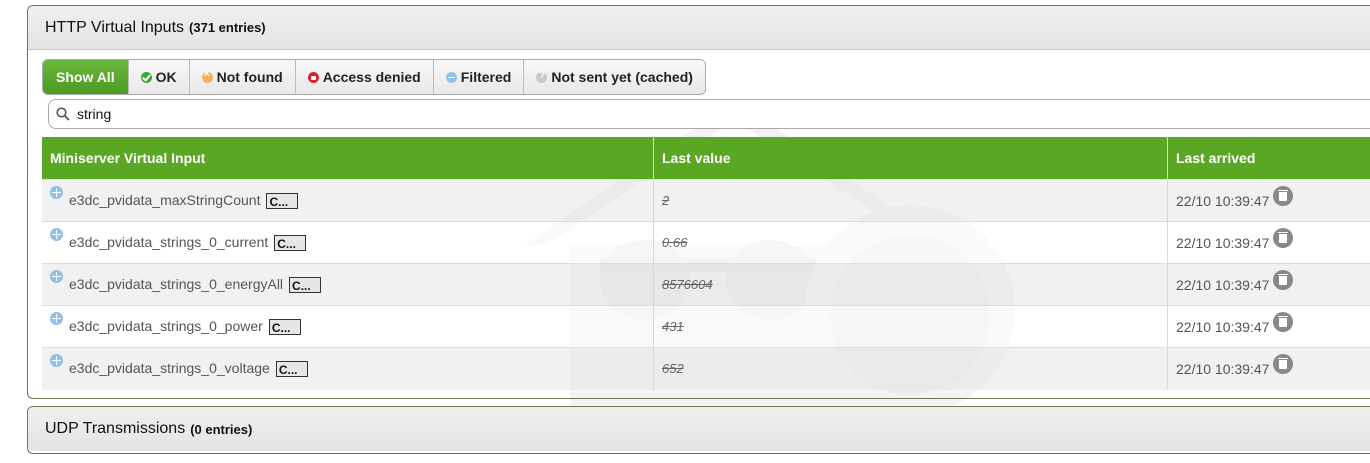 Image resolution: width=1370 pixels, height=463 pixels. What do you see at coordinates (146, 77) in the screenshot?
I see `check-circle-icon` at bounding box center [146, 77].